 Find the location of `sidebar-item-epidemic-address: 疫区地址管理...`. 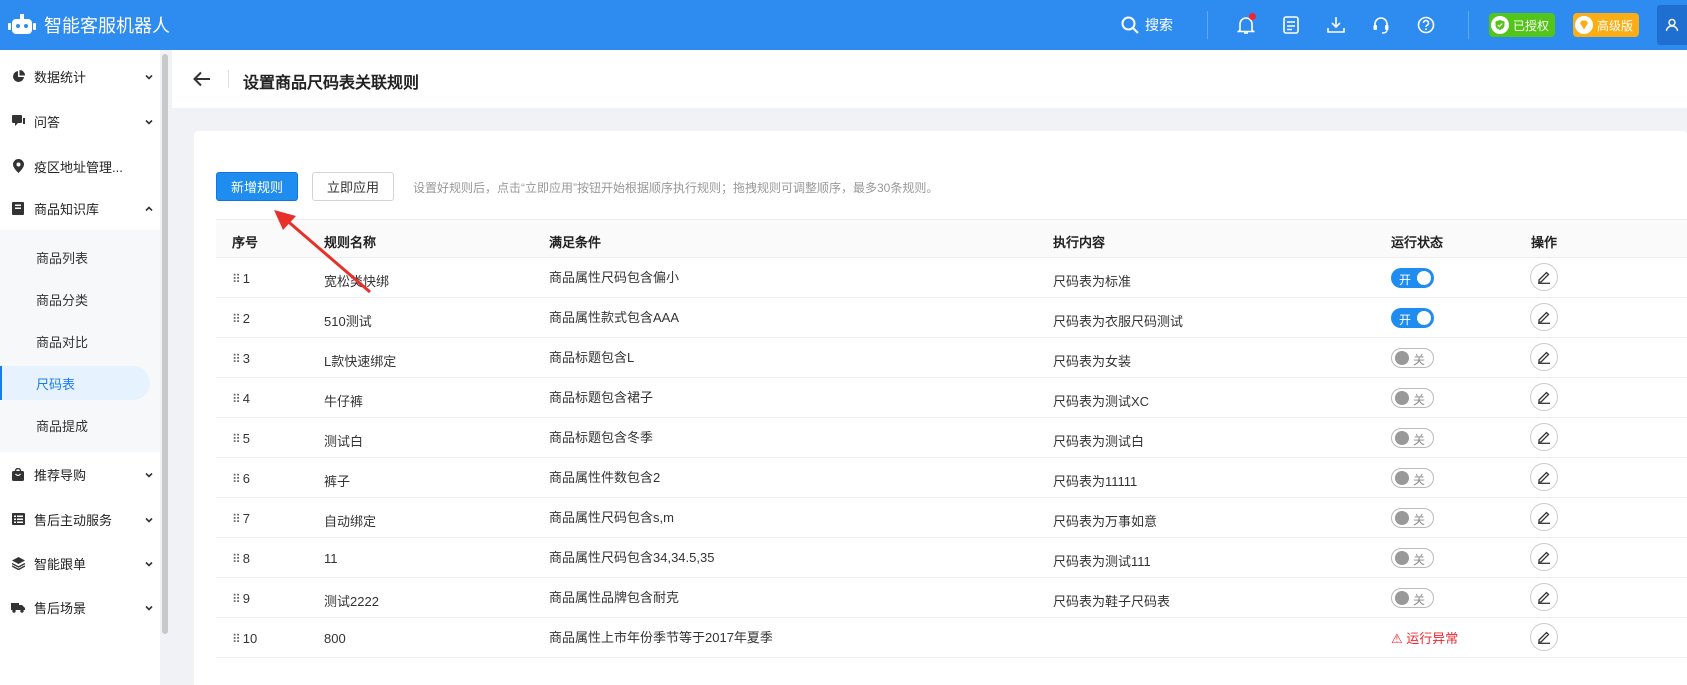

sidebar-item-epidemic-address: 疫区地址管理... is located at coordinates (80, 166).